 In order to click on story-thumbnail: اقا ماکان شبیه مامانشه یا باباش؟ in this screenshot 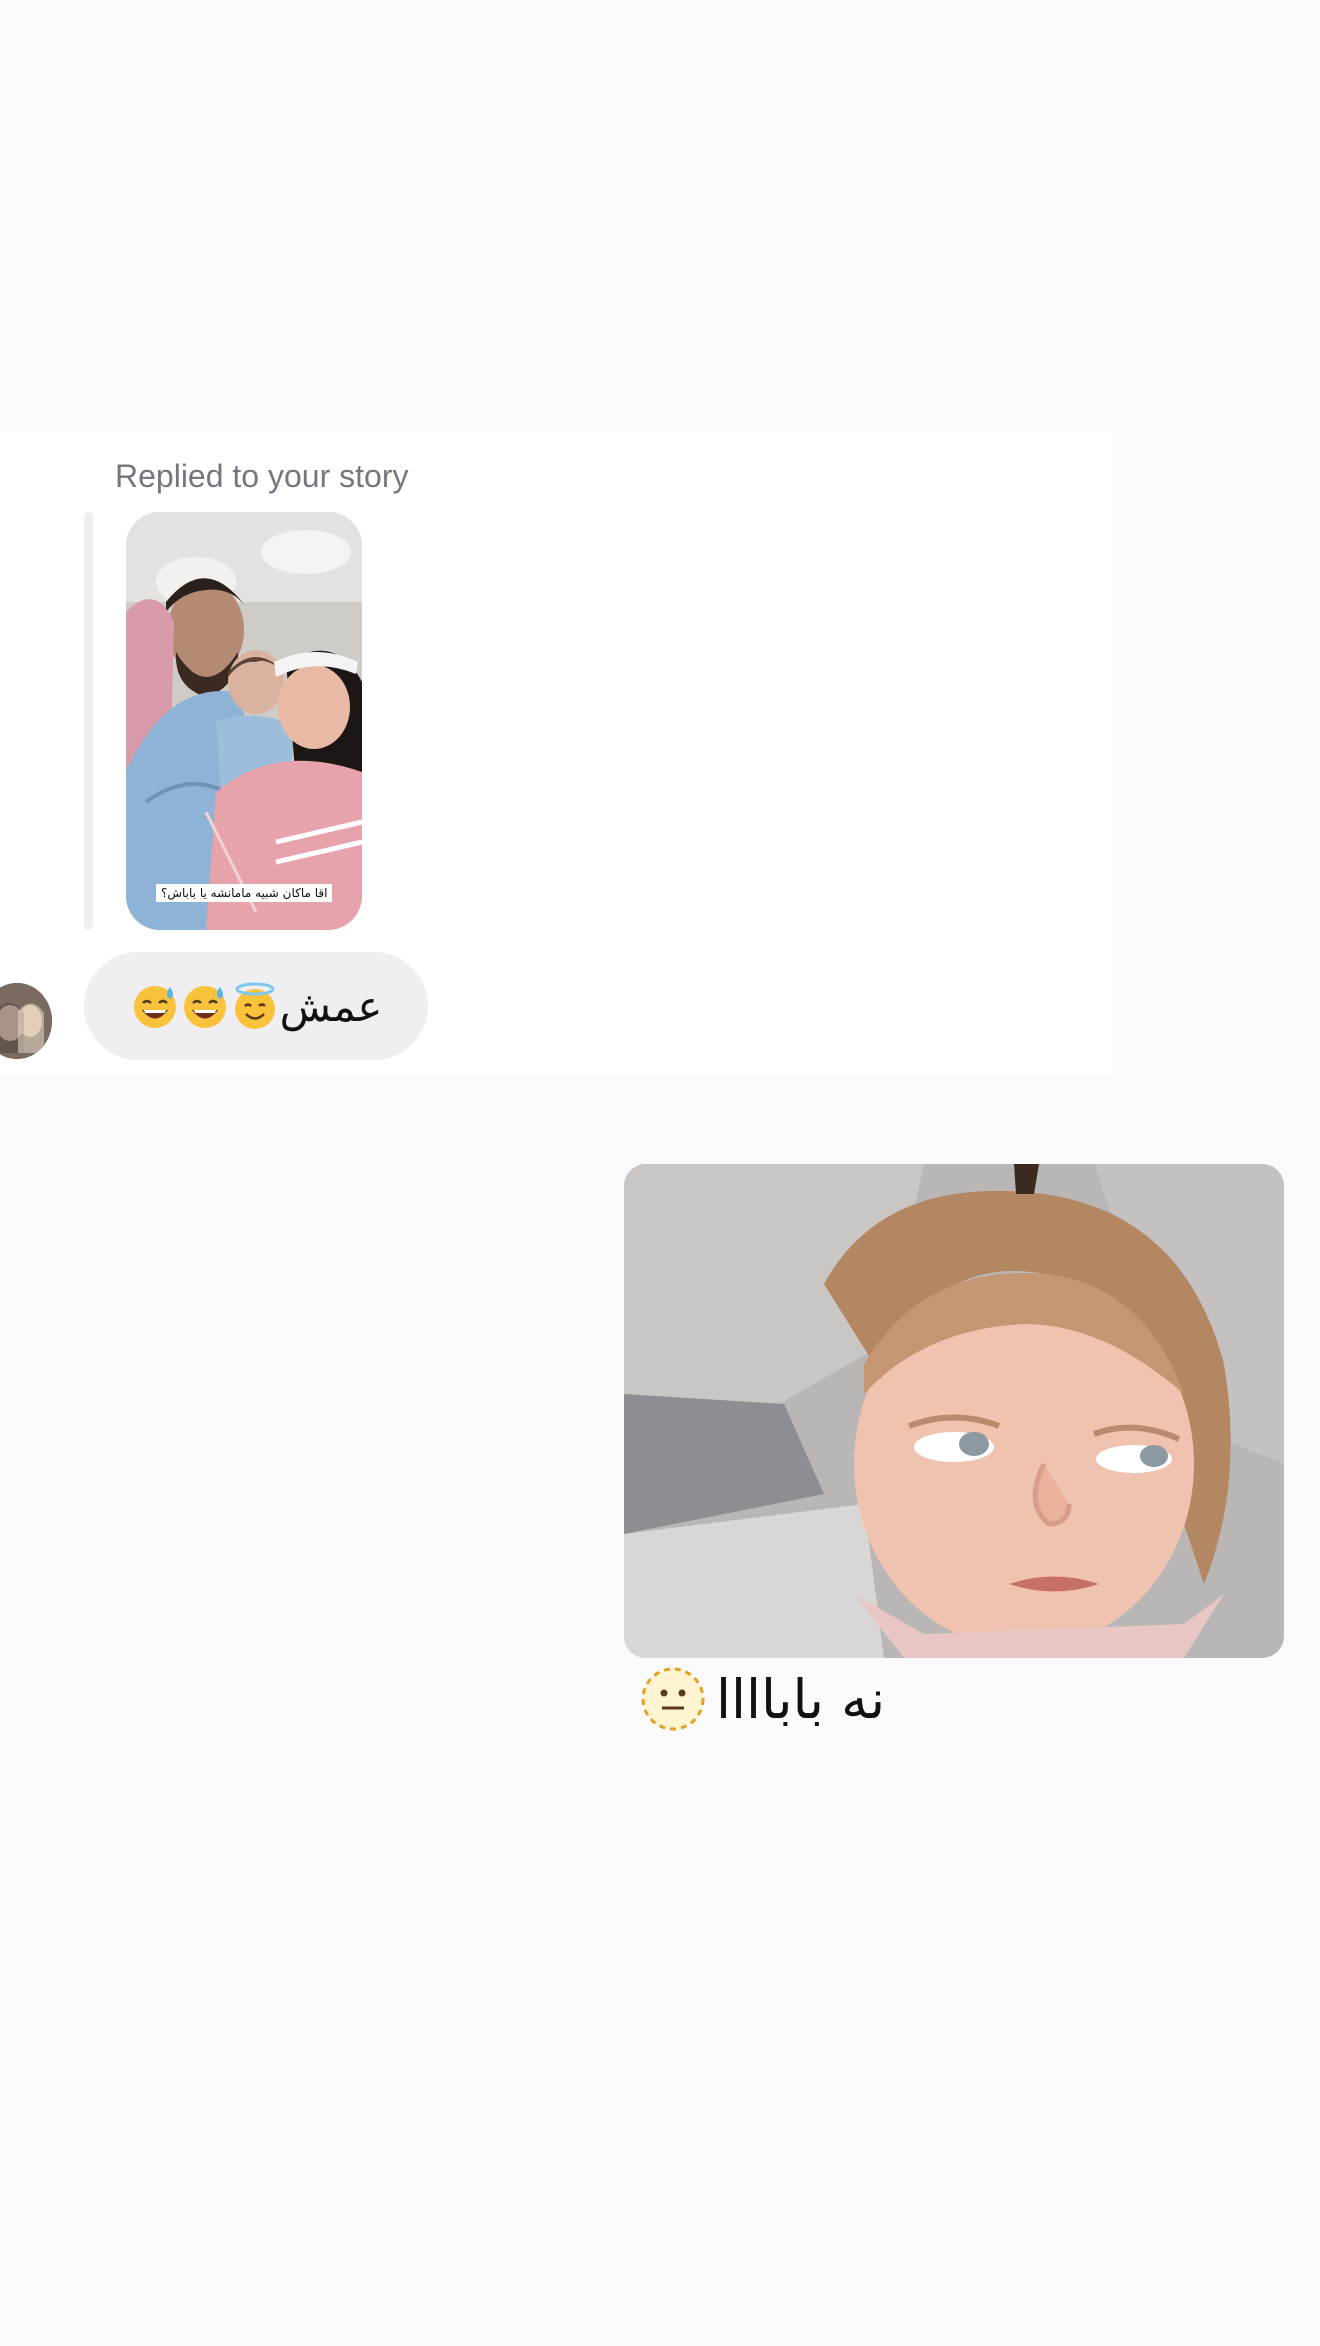, I will do `click(244, 721)`.